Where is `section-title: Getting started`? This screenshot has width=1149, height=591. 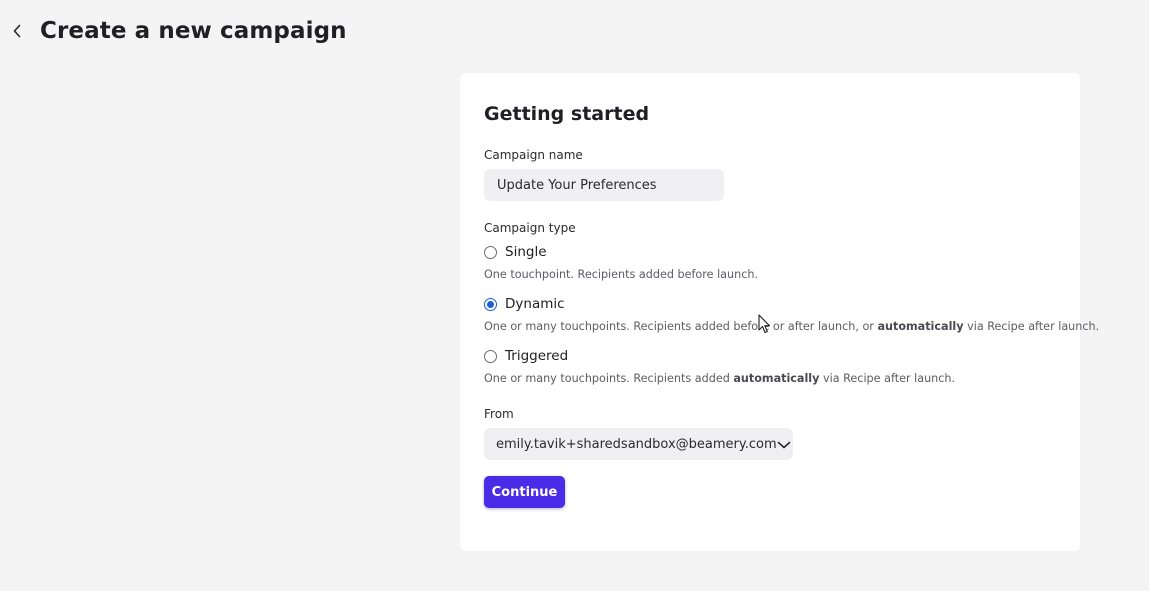 section-title: Getting started is located at coordinates (567, 114).